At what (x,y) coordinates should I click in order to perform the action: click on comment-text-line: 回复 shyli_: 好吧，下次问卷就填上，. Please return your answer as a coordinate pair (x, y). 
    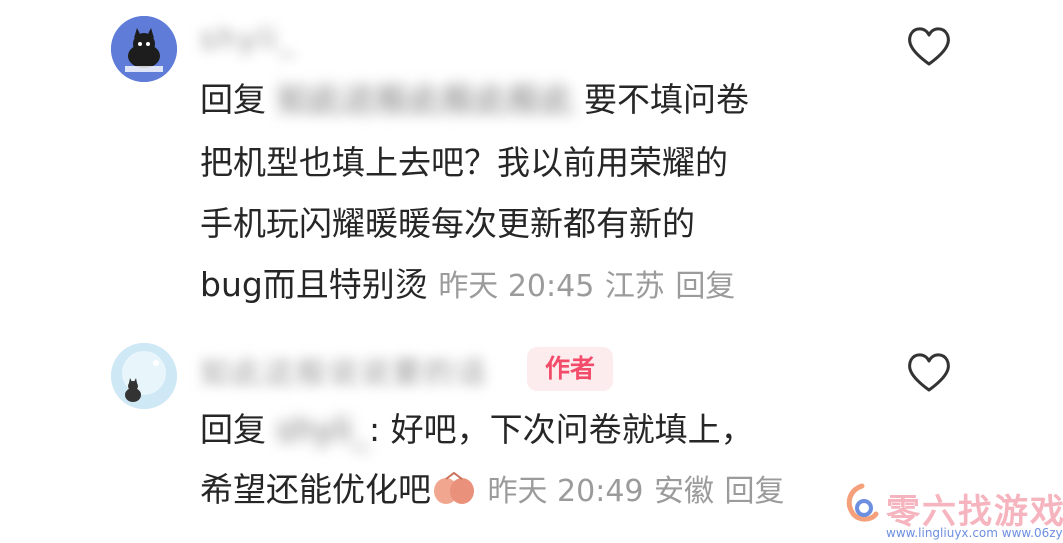
    Looking at the image, I should click on (477, 430).